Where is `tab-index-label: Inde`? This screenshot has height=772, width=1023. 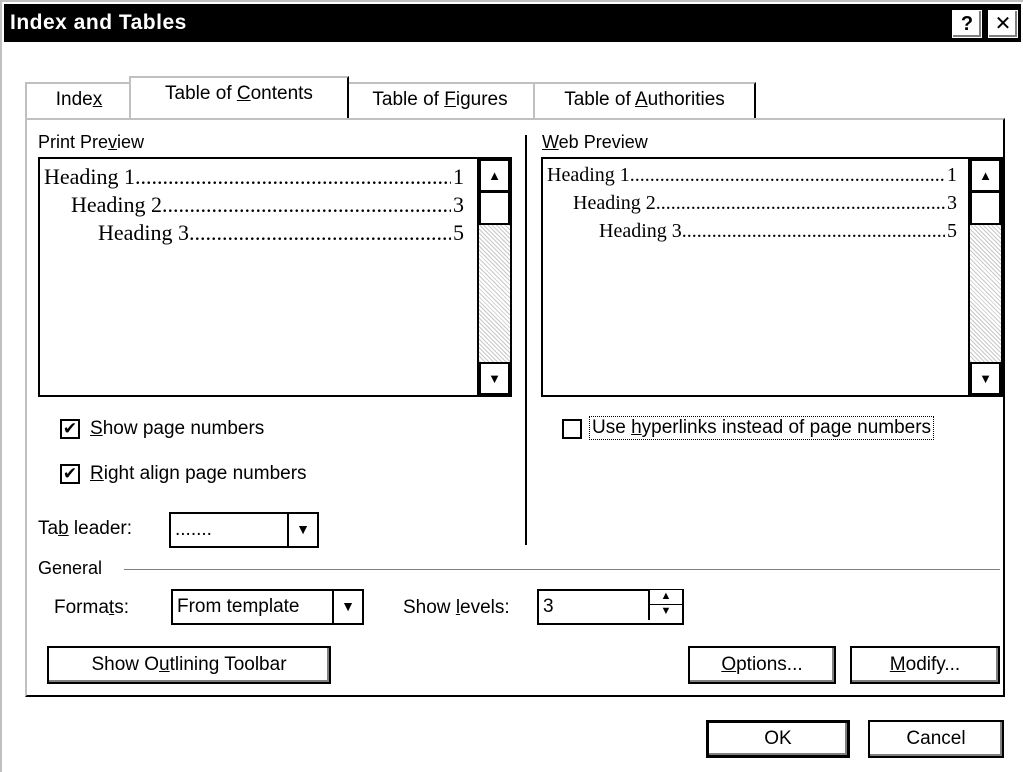 tab-index-label: Inde is located at coordinates (74, 99).